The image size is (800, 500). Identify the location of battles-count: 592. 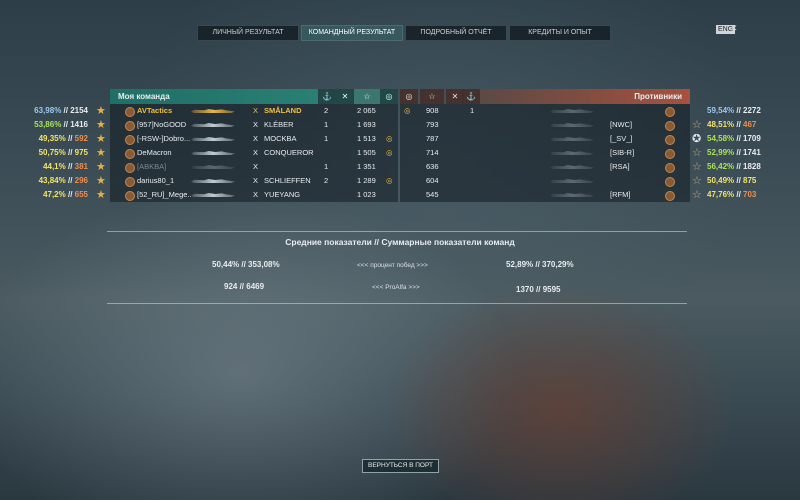
(81, 138).